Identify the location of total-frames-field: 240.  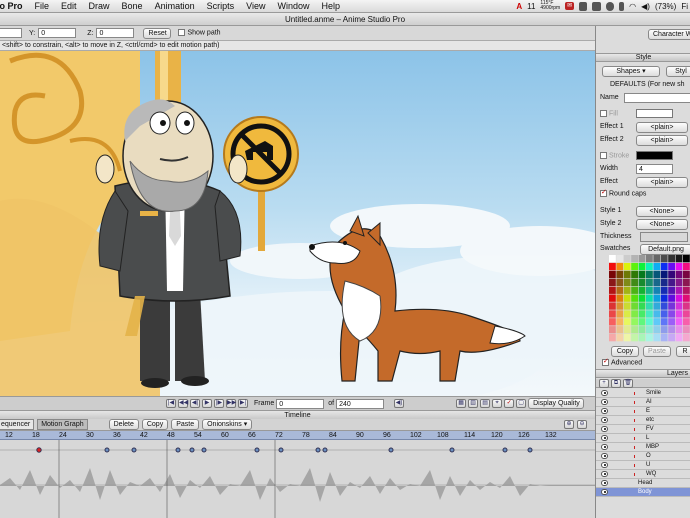
(360, 403).